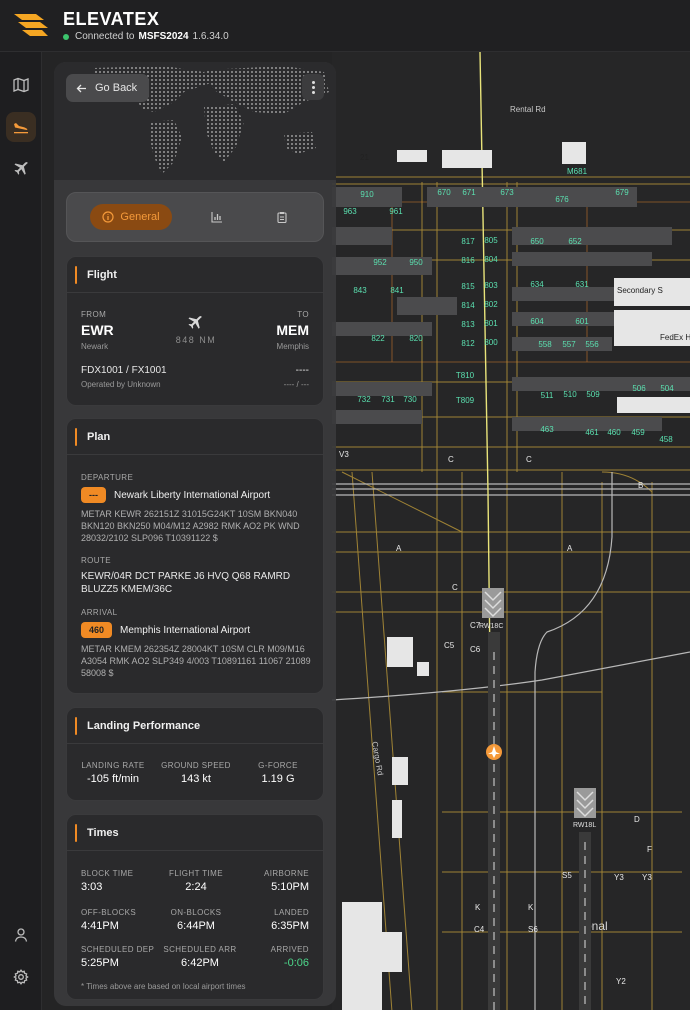 The height and width of the screenshot is (1010, 690). Describe the element at coordinates (396, 211) in the screenshot. I see `gate-label: 961` at that location.